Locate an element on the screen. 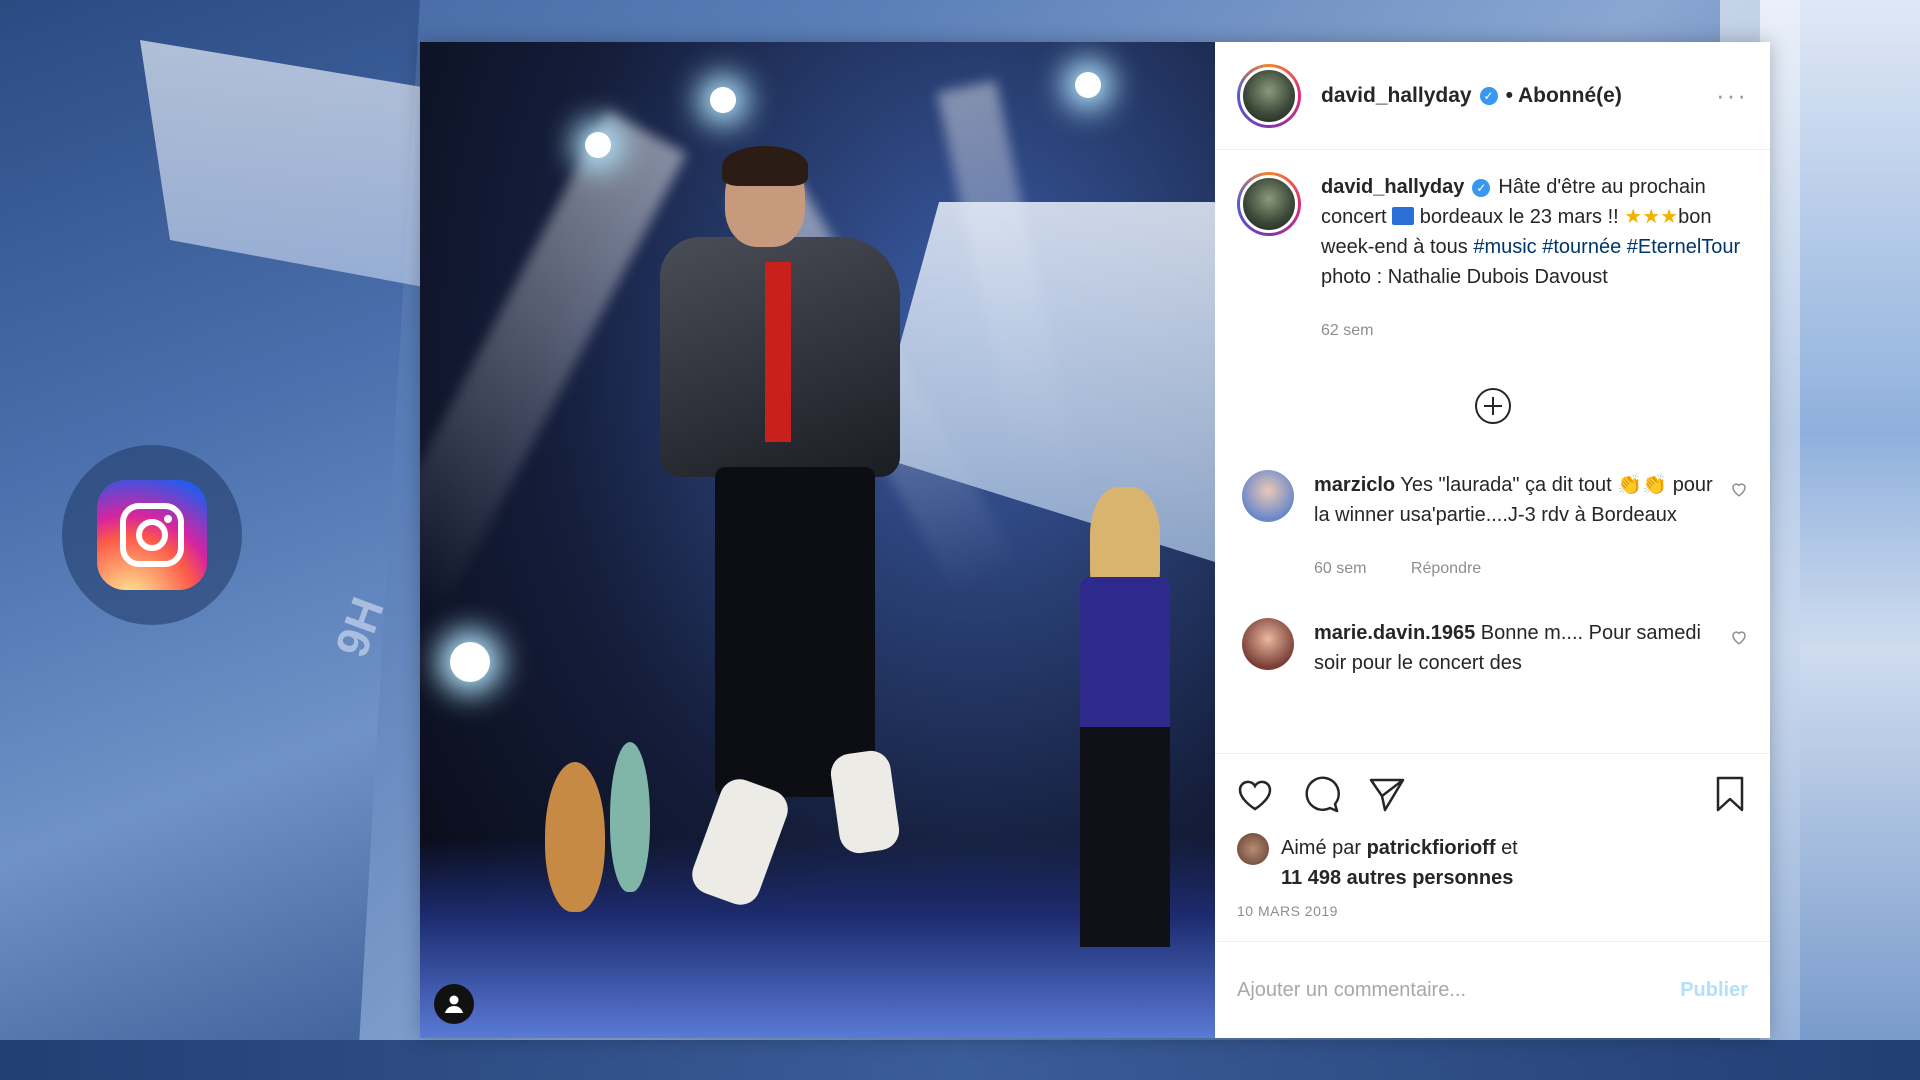  share-paper-plane-icon is located at coordinates (1387, 794).